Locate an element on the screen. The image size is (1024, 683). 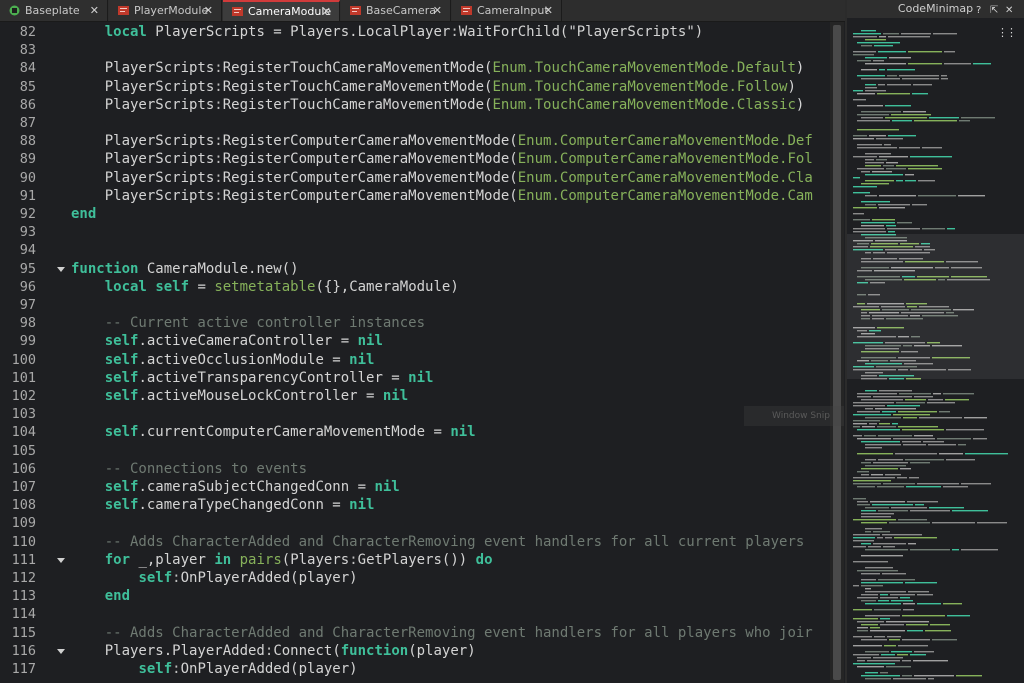
code-line: self.cameraTypeChangedConn = nil is located at coordinates (223, 505).